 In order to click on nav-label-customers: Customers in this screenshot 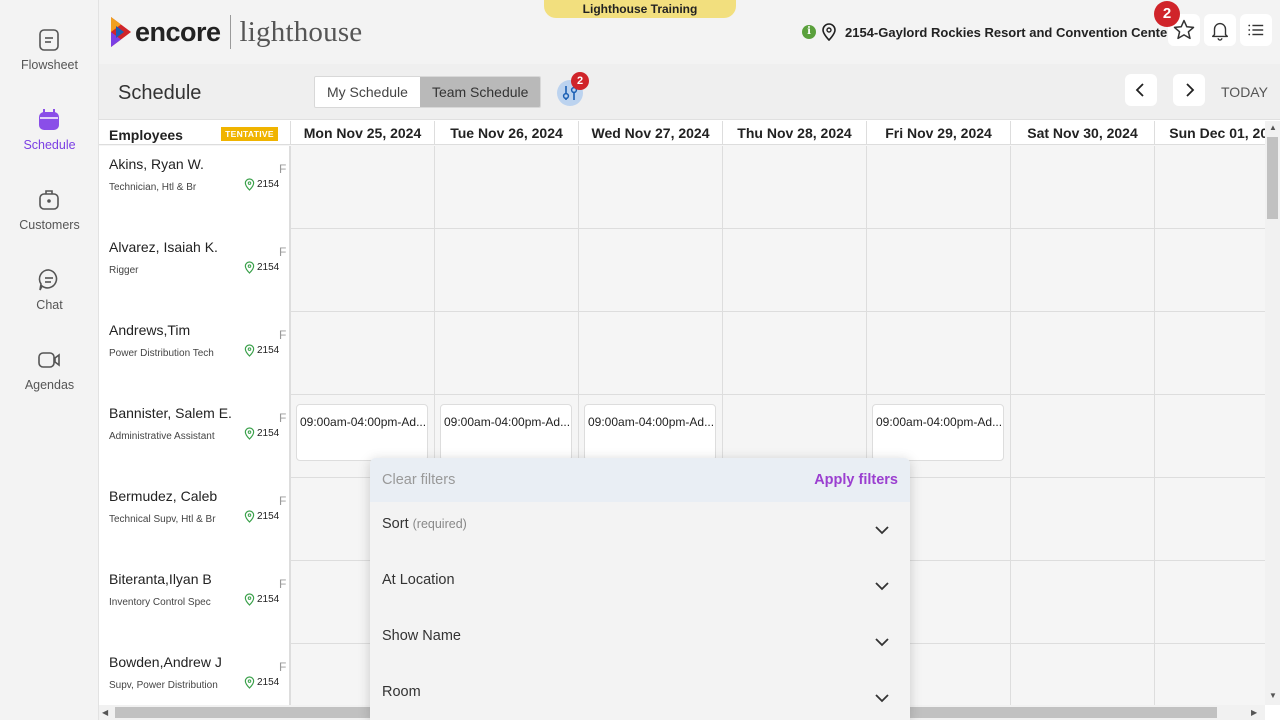, I will do `click(49, 225)`.